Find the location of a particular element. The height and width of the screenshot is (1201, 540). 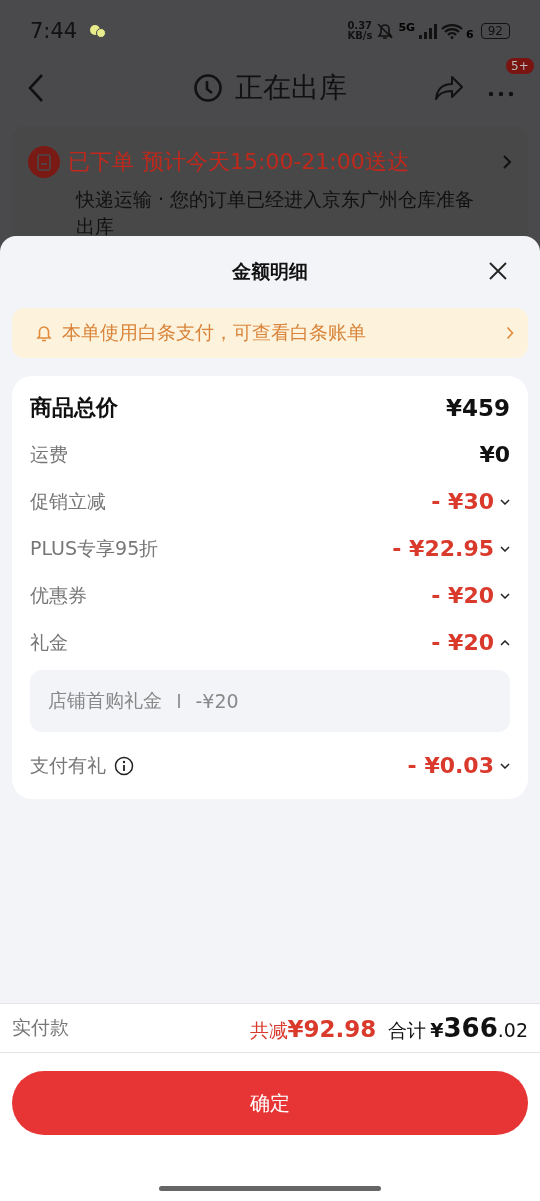

delivery-estimate: 预计今天15:00-21:00送达 is located at coordinates (275, 162).